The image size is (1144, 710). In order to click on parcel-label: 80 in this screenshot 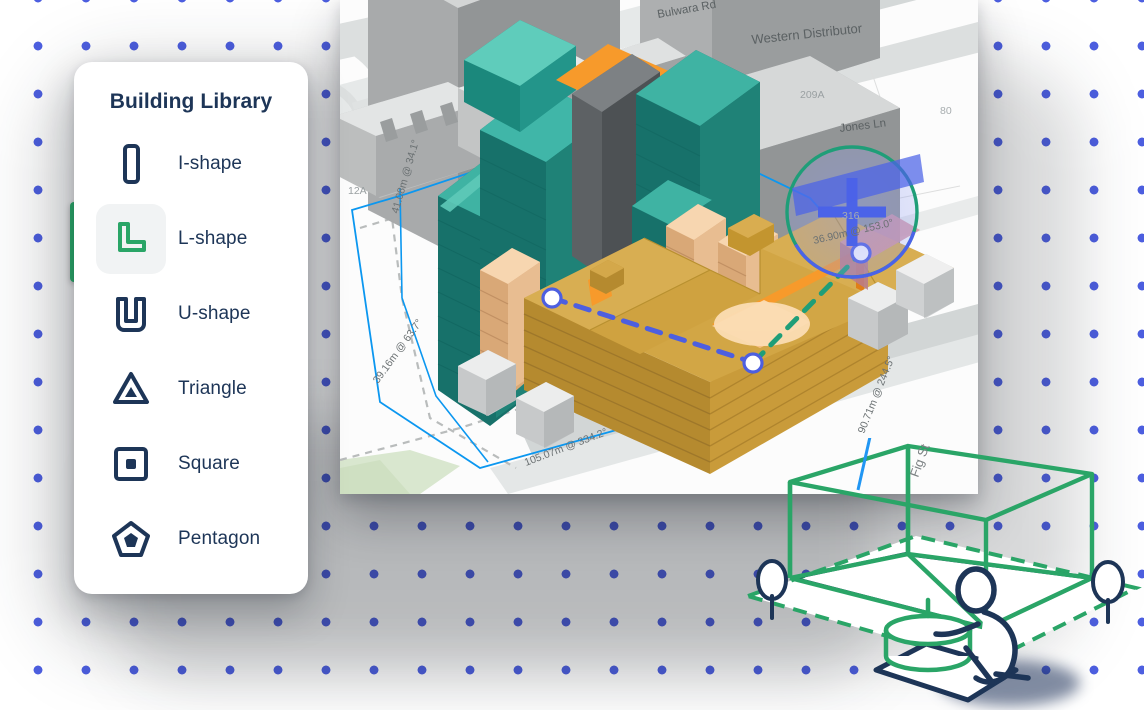, I will do `click(946, 111)`.